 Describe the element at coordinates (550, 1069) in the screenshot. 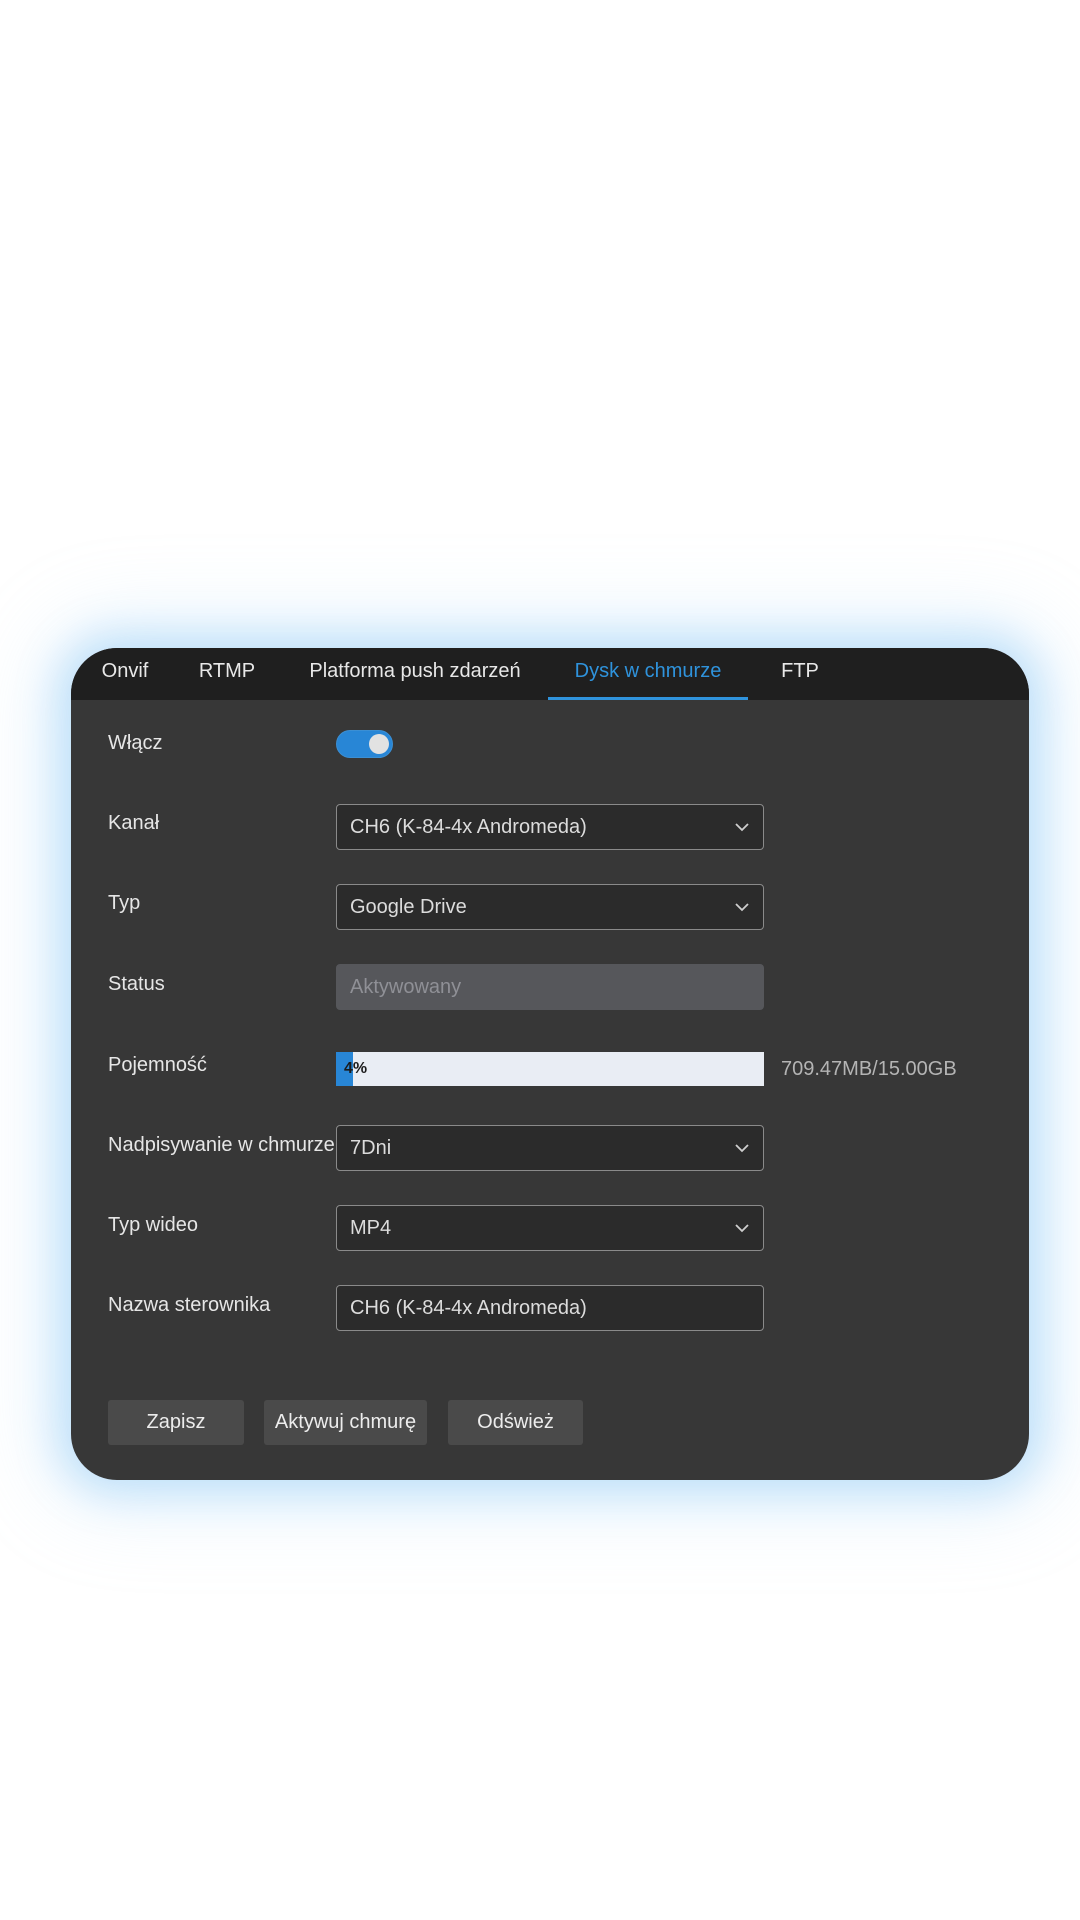

I see `capacity-progress-bar: 4%` at that location.